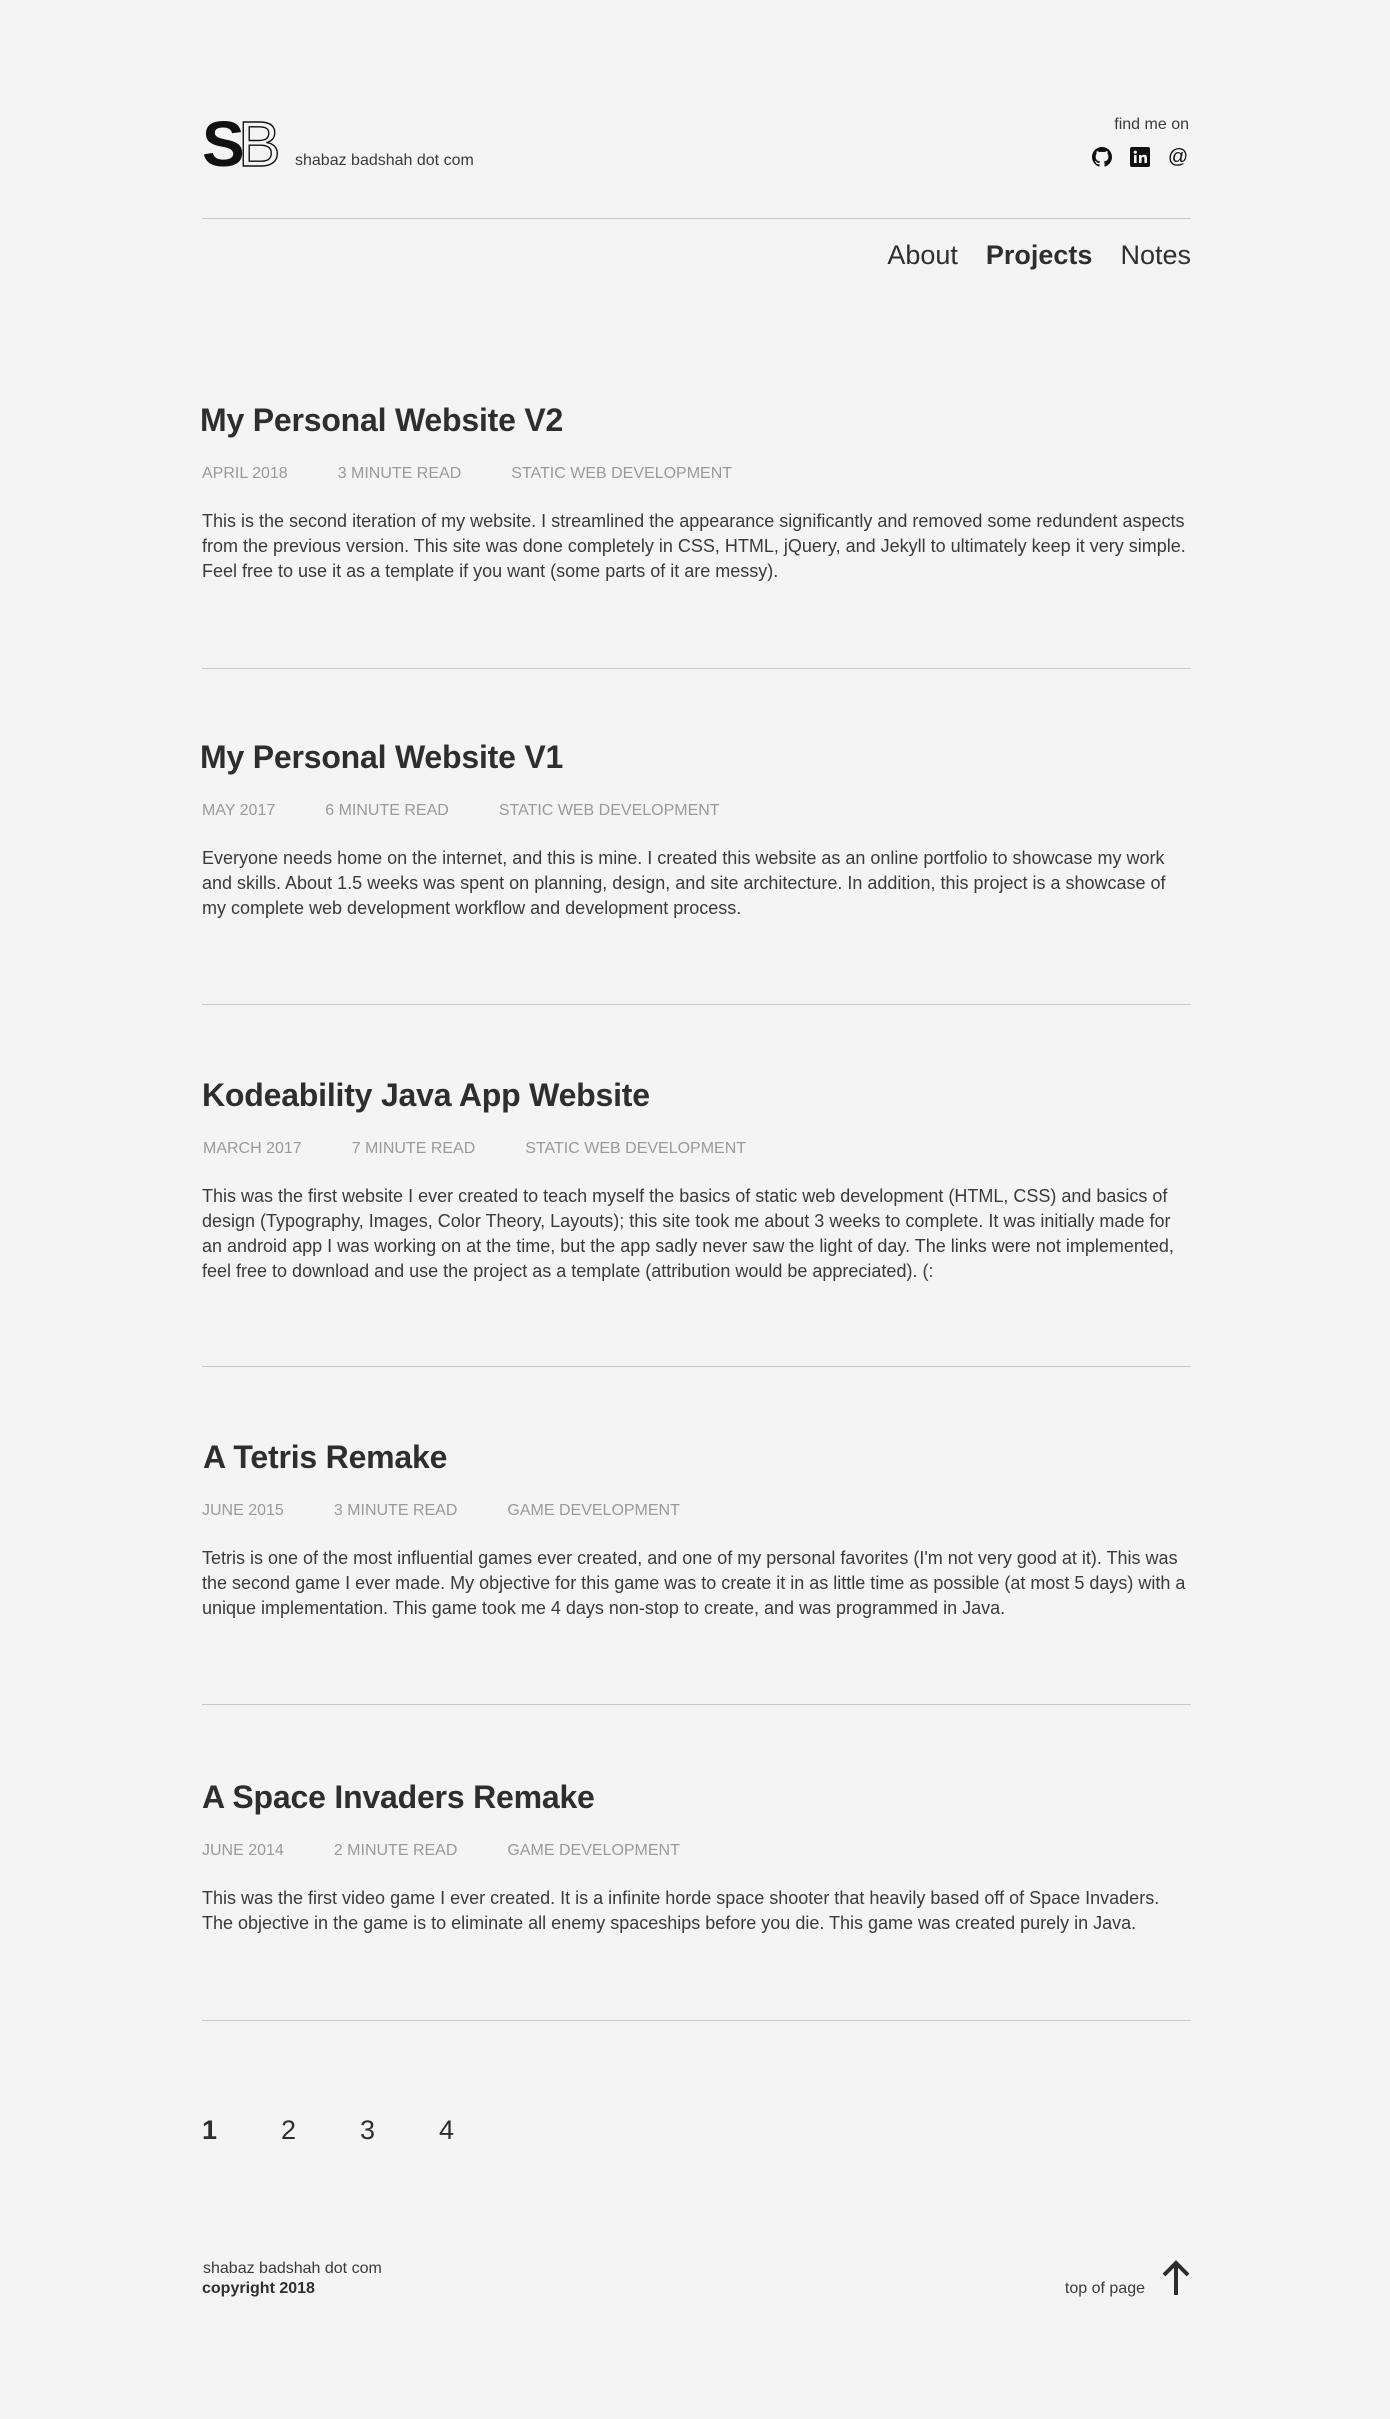 This screenshot has height=2419, width=1390. What do you see at coordinates (387, 810) in the screenshot?
I see `post-read-time: 6 MINUTE READ` at bounding box center [387, 810].